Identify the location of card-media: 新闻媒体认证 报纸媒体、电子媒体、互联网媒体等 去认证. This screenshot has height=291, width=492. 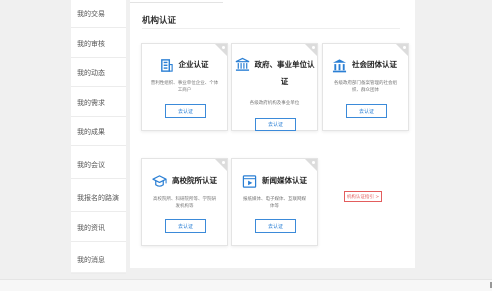
(274, 202).